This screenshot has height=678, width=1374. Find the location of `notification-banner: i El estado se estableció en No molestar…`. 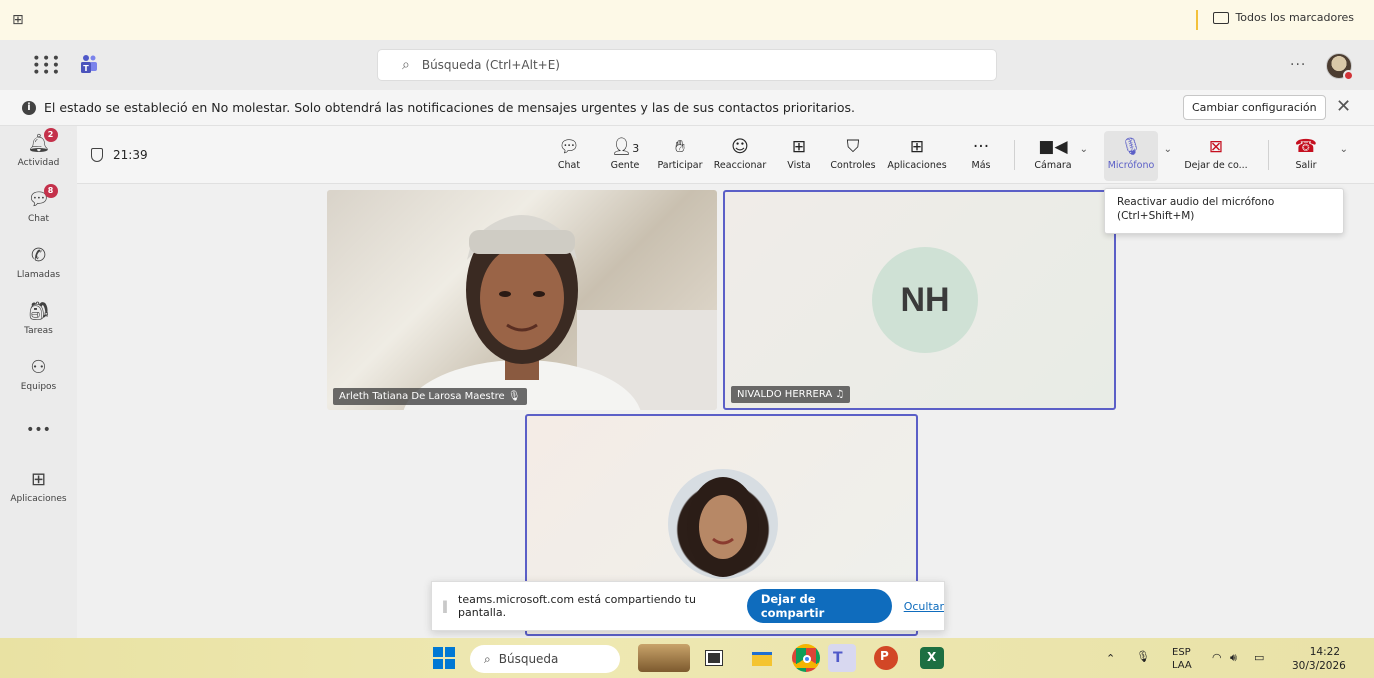

notification-banner: i El estado se estableció en No molestar… is located at coordinates (687, 108).